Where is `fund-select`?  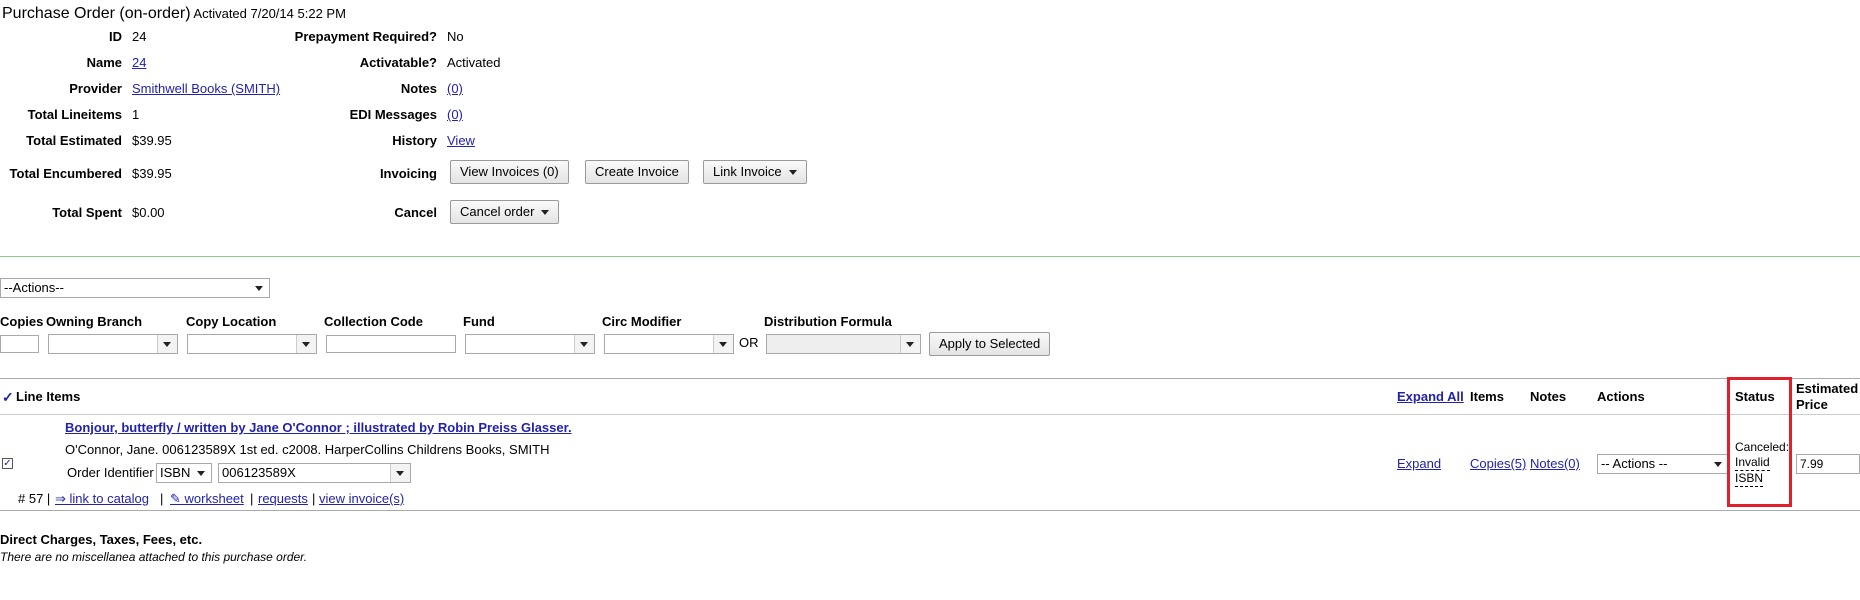
fund-select is located at coordinates (530, 344).